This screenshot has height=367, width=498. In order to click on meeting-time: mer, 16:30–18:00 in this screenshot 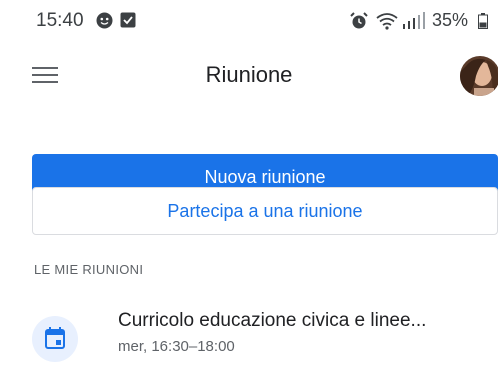, I will do `click(176, 346)`.